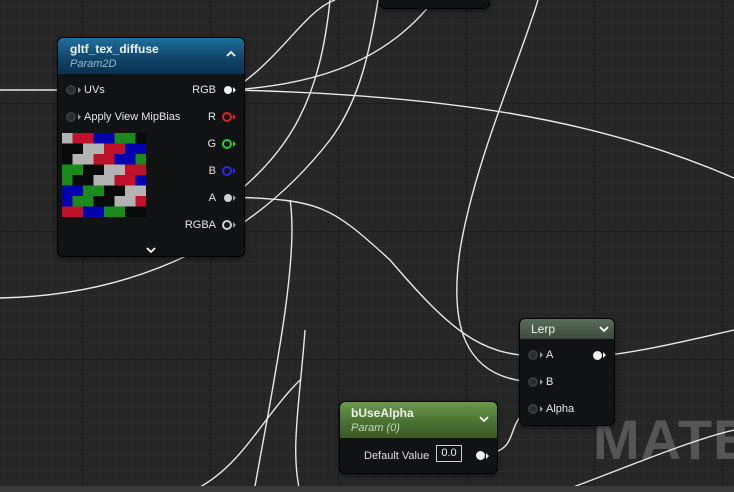 This screenshot has width=734, height=492. What do you see at coordinates (434, 4) in the screenshot?
I see `node-bottom-stub` at bounding box center [434, 4].